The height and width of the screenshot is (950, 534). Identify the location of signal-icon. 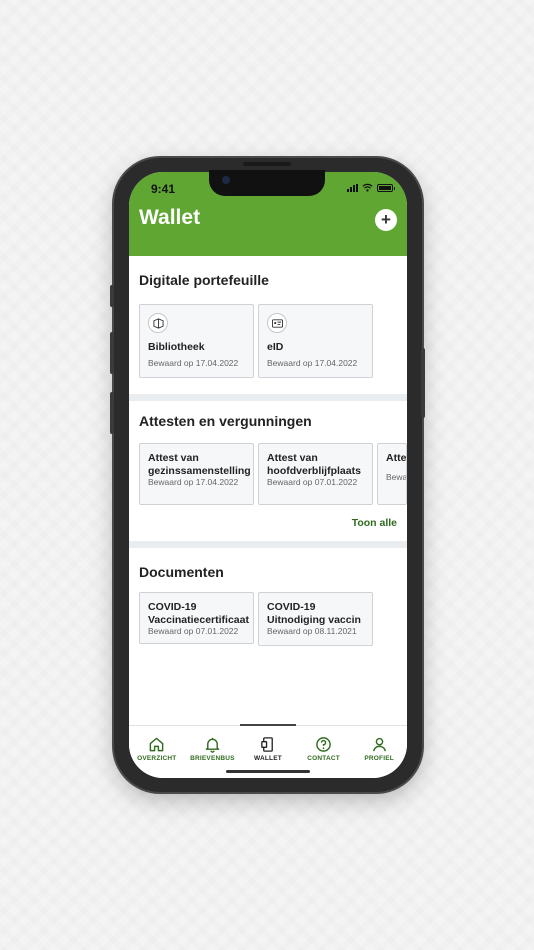
(352, 187).